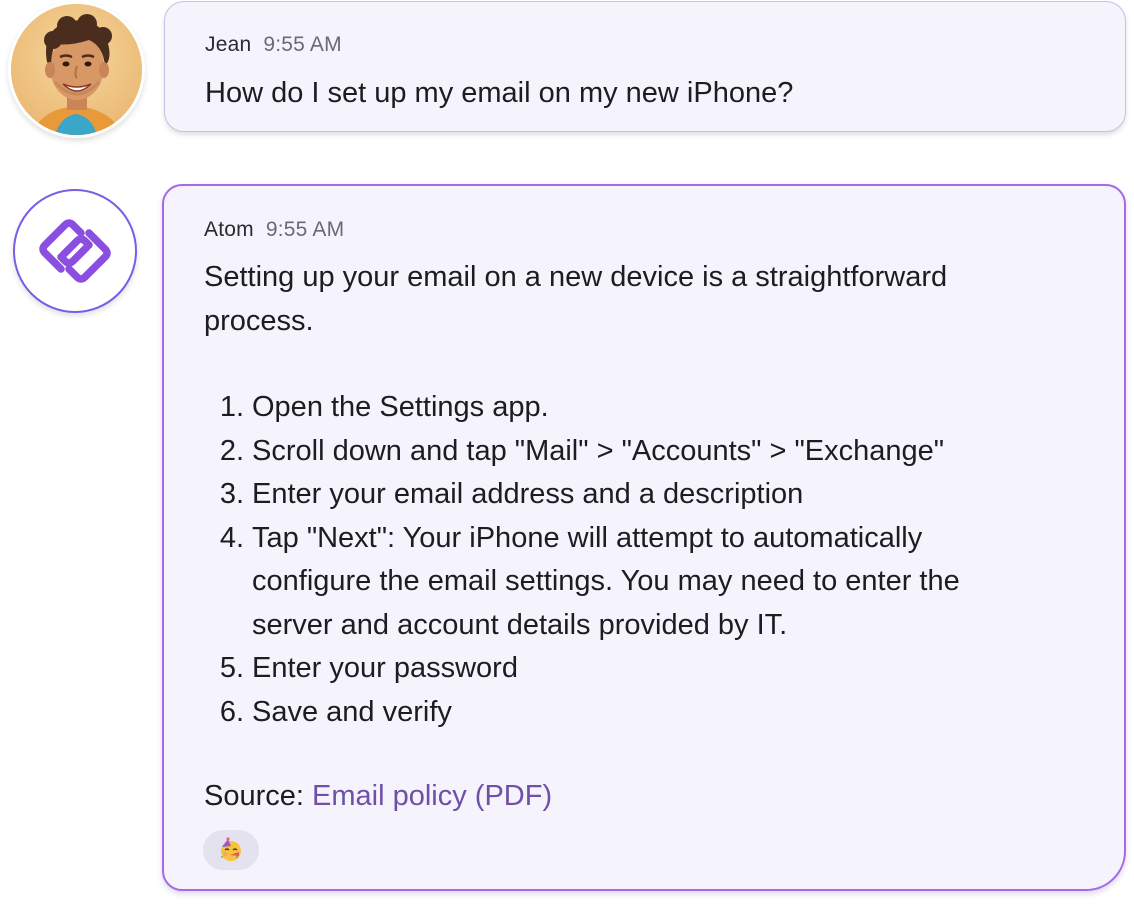 The image size is (1134, 906). Describe the element at coordinates (231, 711) in the screenshot. I see `step-number: 6.` at that location.